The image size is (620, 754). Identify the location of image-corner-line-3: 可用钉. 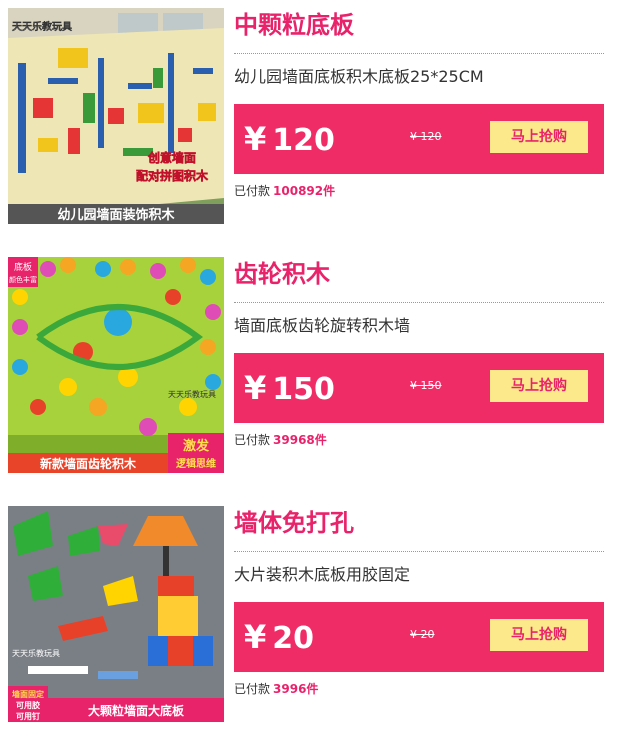
(28, 716).